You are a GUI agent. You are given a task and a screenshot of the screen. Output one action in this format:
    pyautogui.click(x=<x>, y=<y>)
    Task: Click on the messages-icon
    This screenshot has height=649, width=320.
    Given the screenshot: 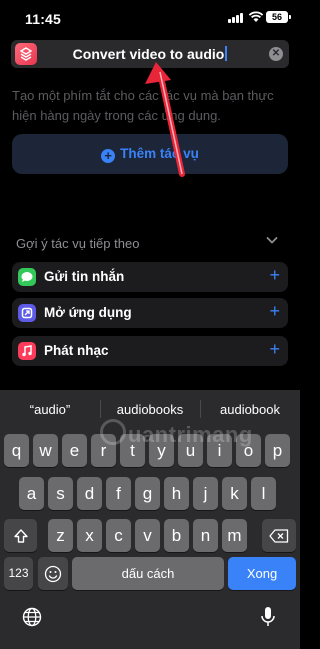 What is the action you would take?
    pyautogui.click(x=27, y=277)
    